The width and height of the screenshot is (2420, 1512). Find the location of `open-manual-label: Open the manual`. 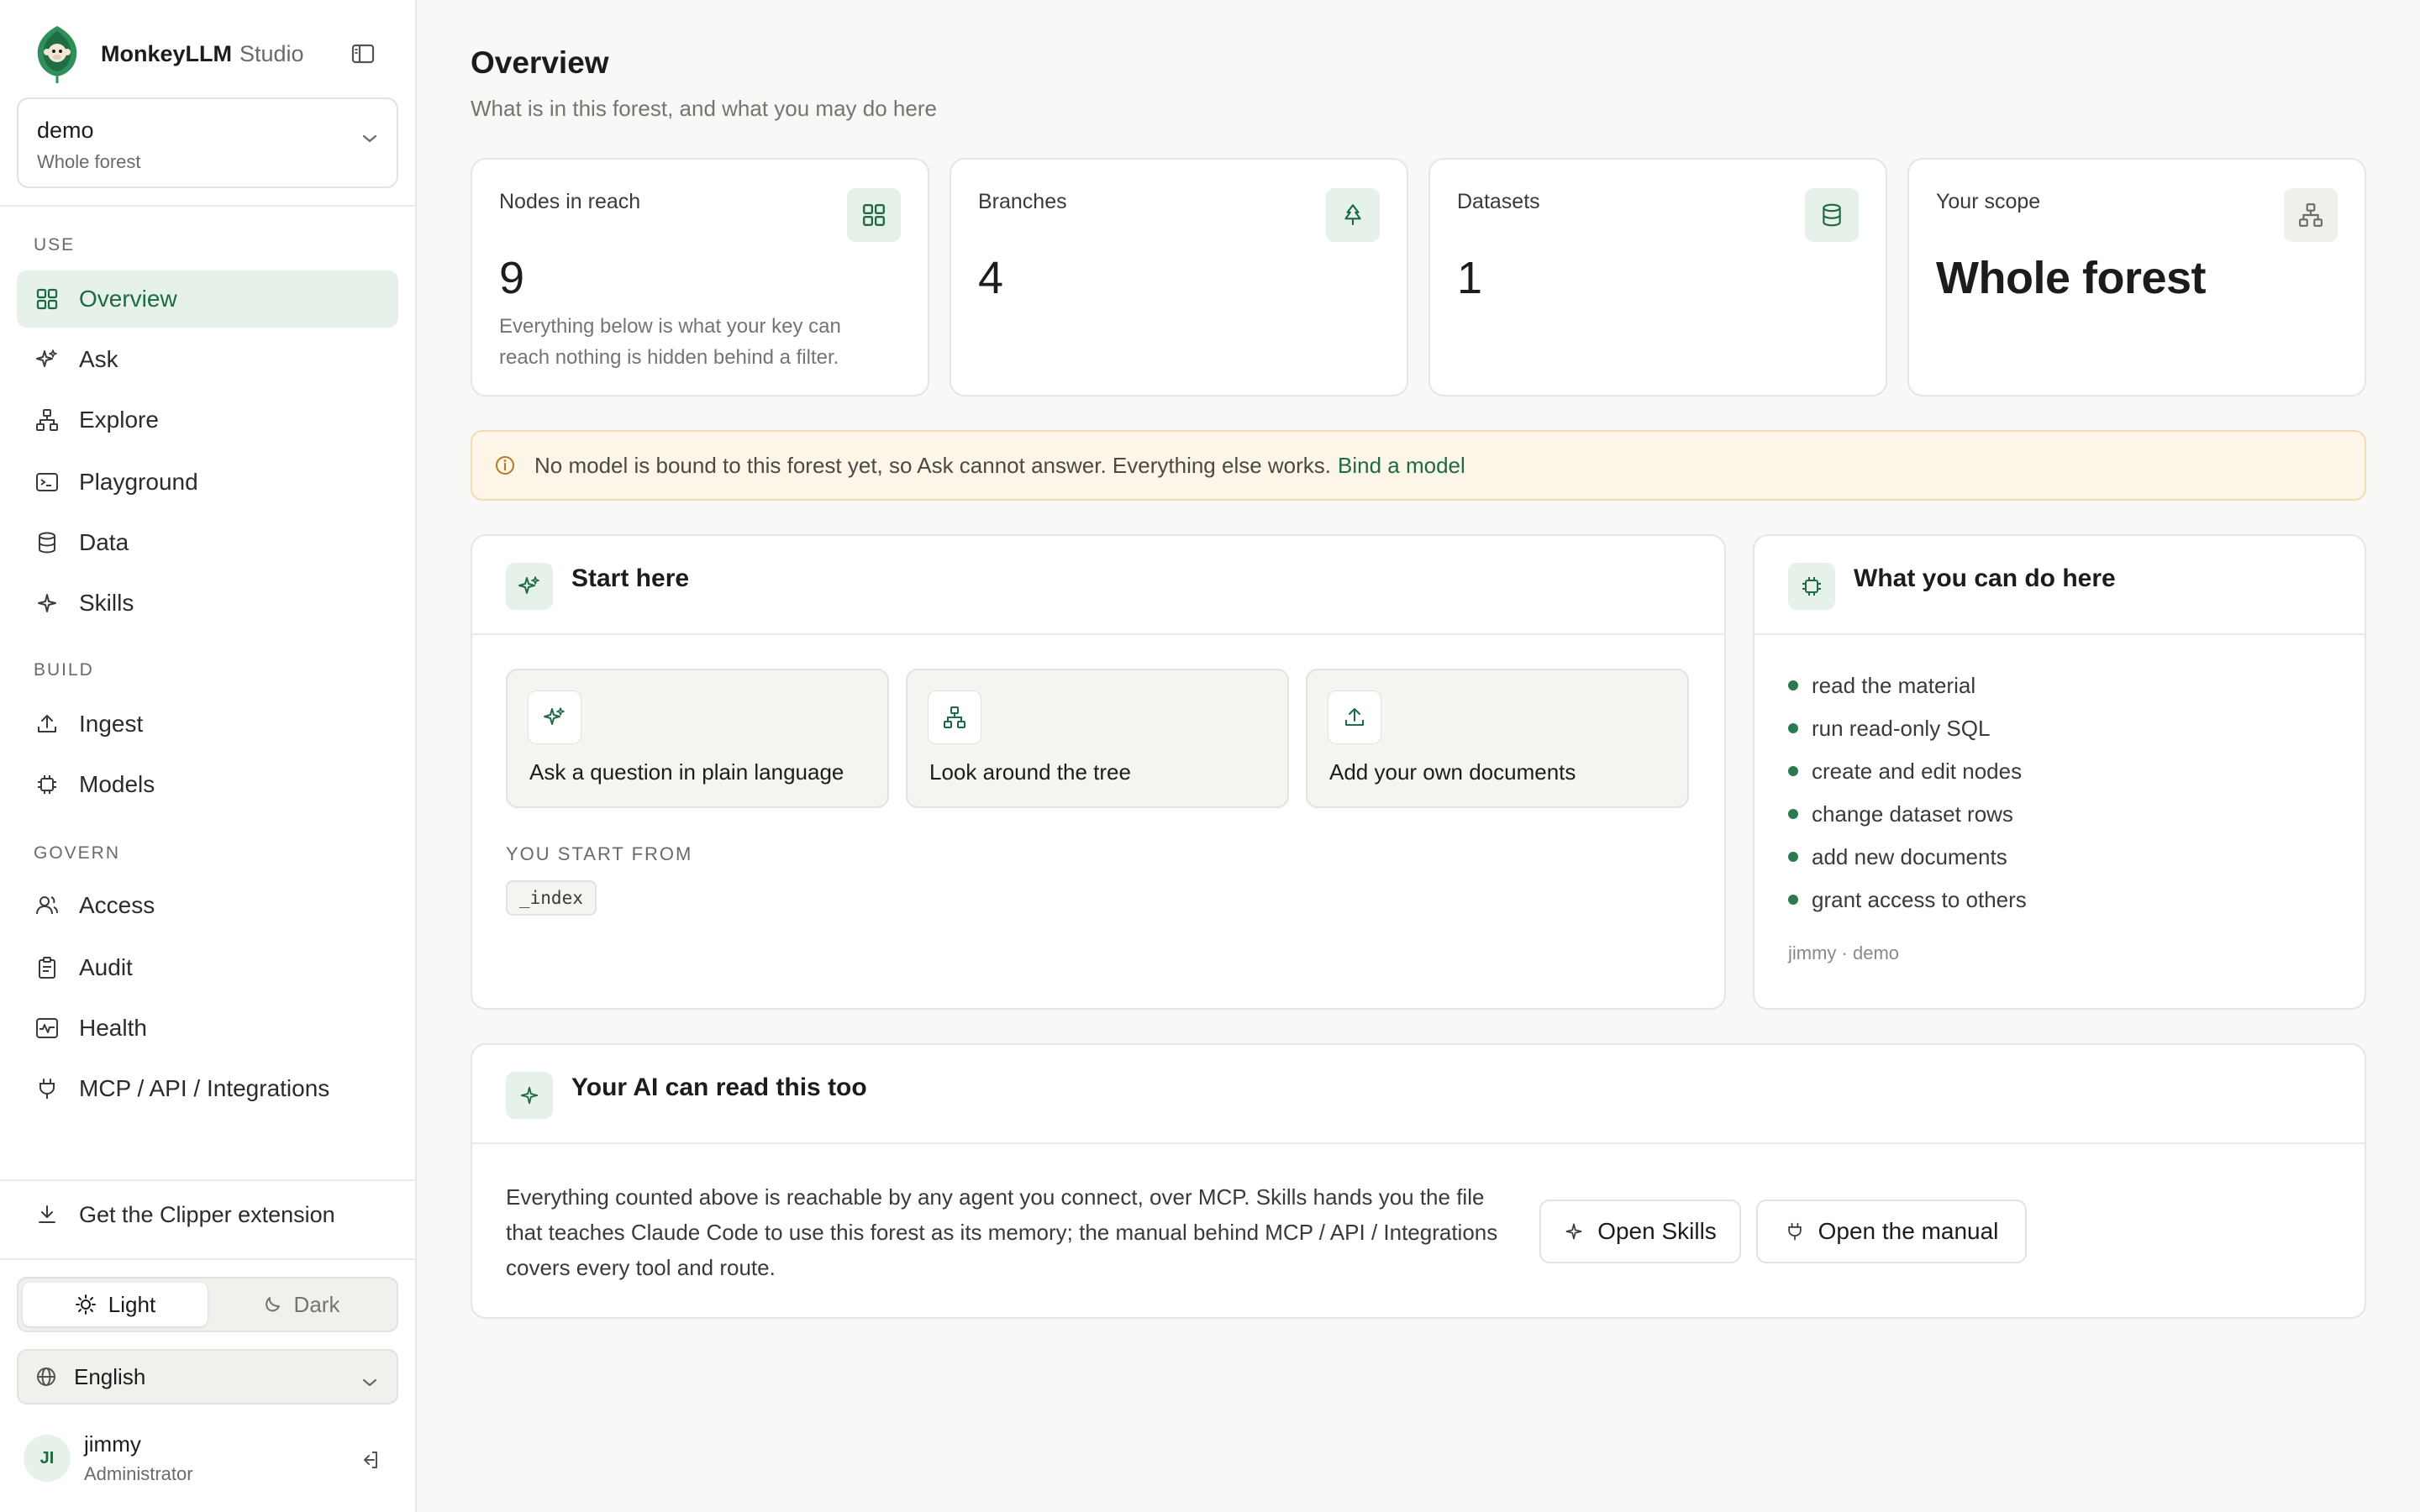

open-manual-label: Open the manual is located at coordinates (1909, 1231).